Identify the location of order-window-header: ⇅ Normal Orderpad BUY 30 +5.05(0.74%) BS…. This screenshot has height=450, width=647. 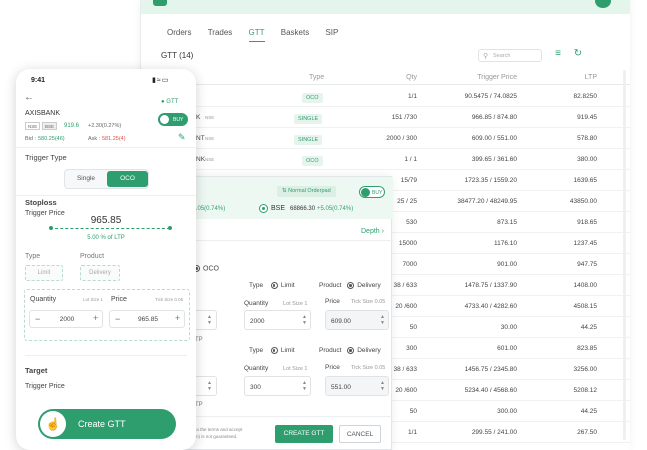
(286, 198).